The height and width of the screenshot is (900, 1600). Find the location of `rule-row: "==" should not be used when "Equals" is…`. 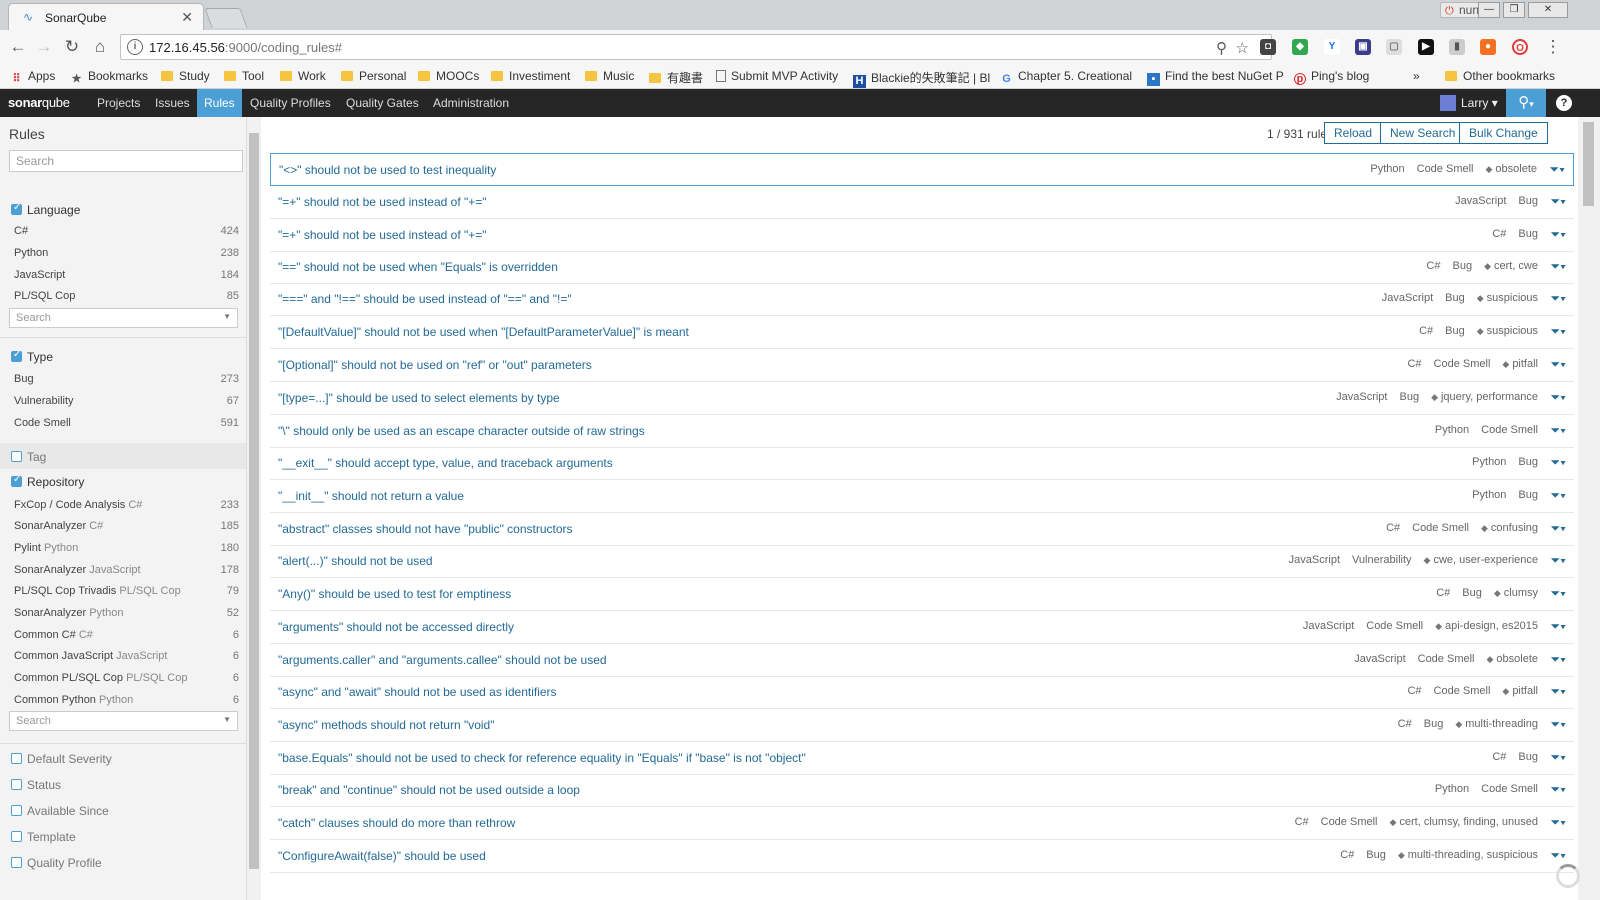

rule-row: "==" should not be used when "Equals" is… is located at coordinates (922, 267).